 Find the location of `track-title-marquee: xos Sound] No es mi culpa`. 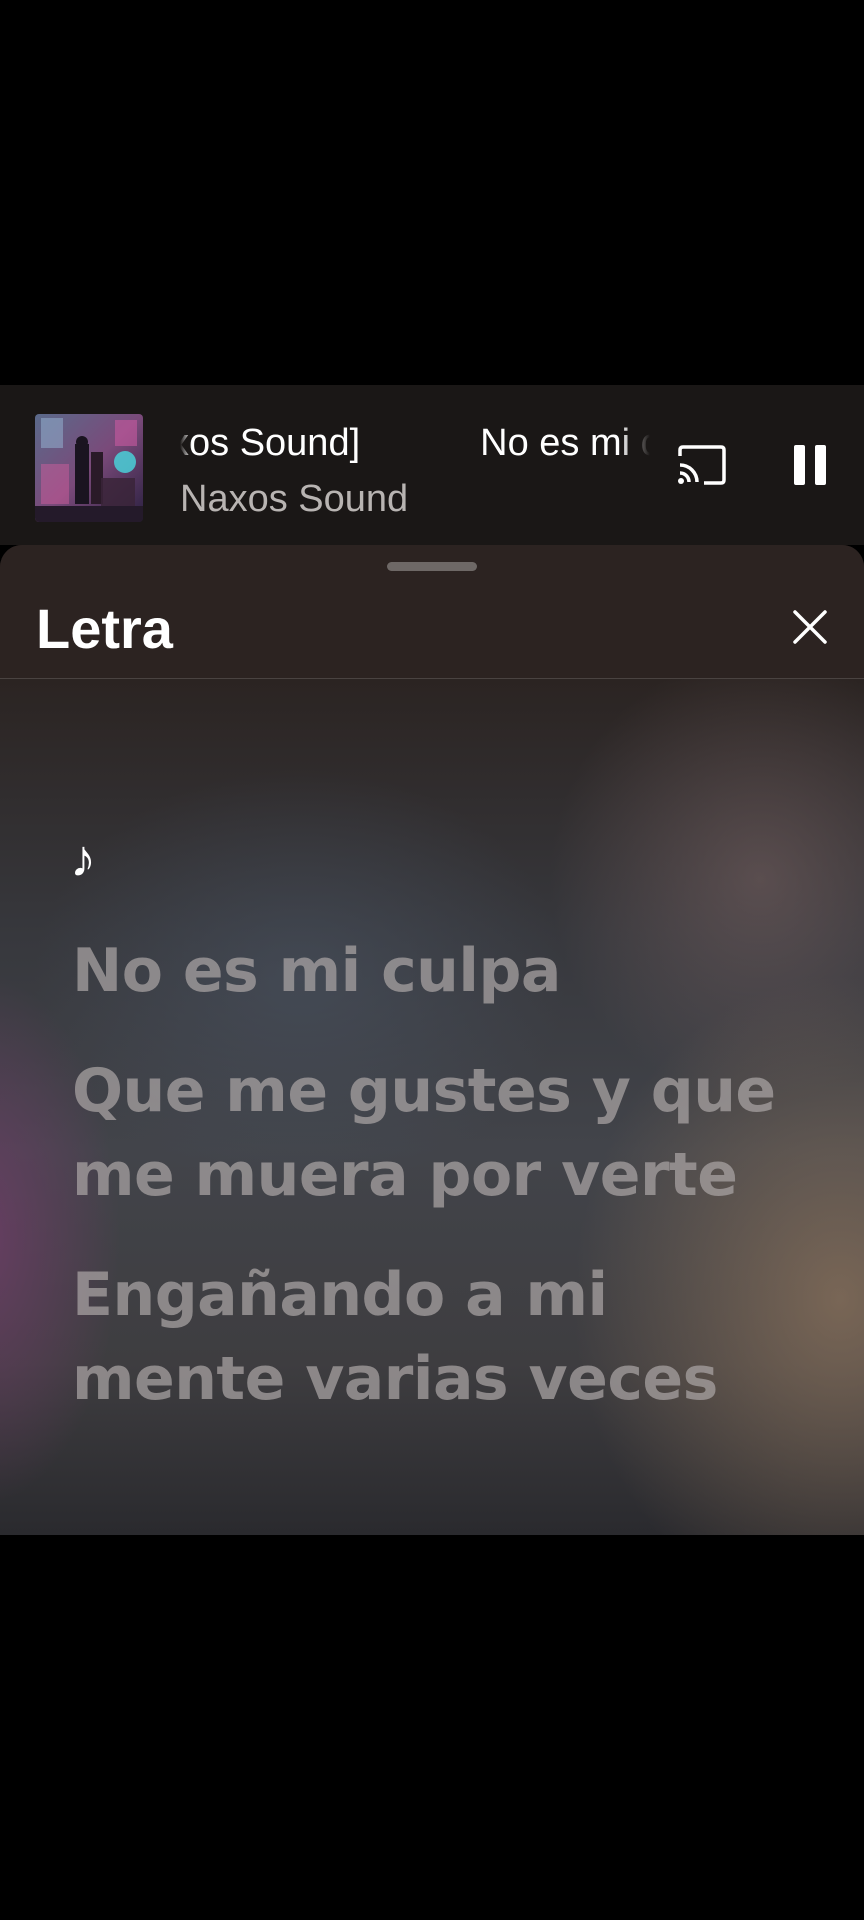

track-title-marquee: xos Sound] No es mi culpa is located at coordinates (415, 443).